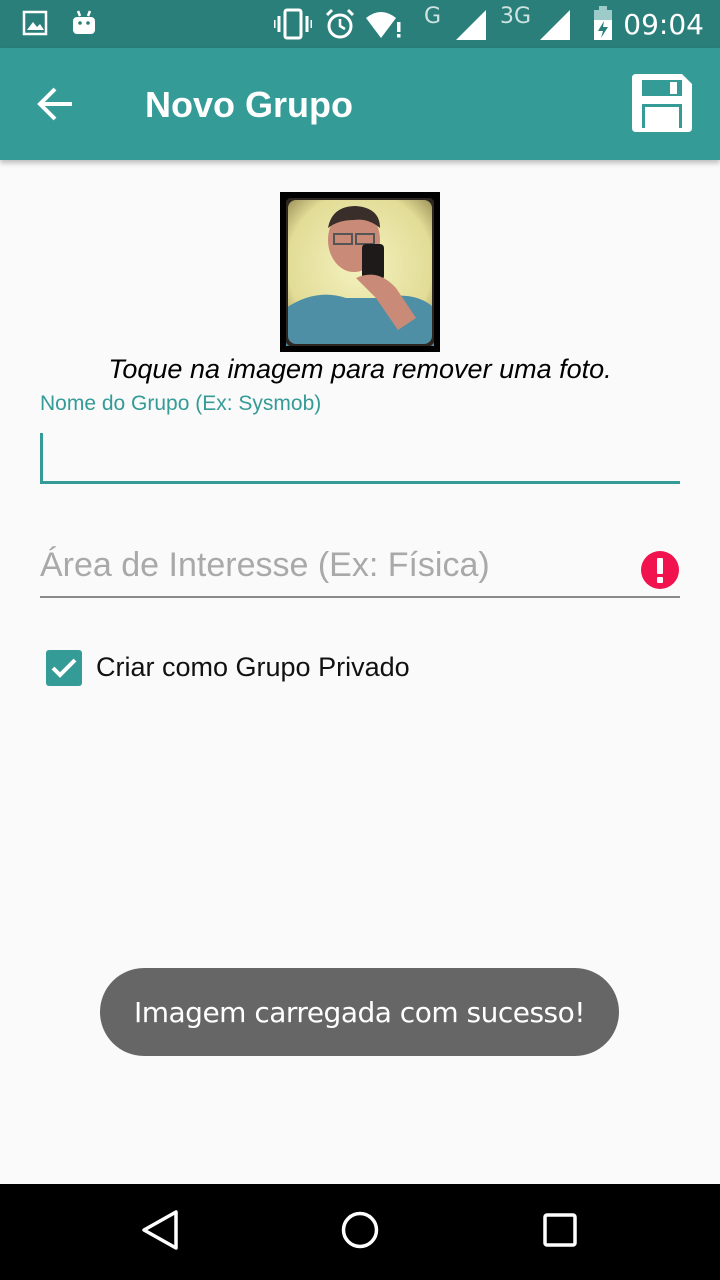  Describe the element at coordinates (249, 104) in the screenshot. I see `page-title: Novo Grupo` at that location.